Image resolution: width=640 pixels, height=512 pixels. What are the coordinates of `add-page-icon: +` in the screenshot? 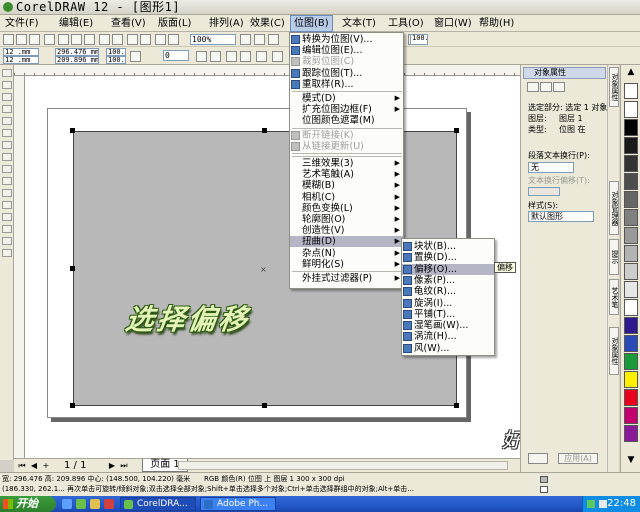 It's located at (46, 465).